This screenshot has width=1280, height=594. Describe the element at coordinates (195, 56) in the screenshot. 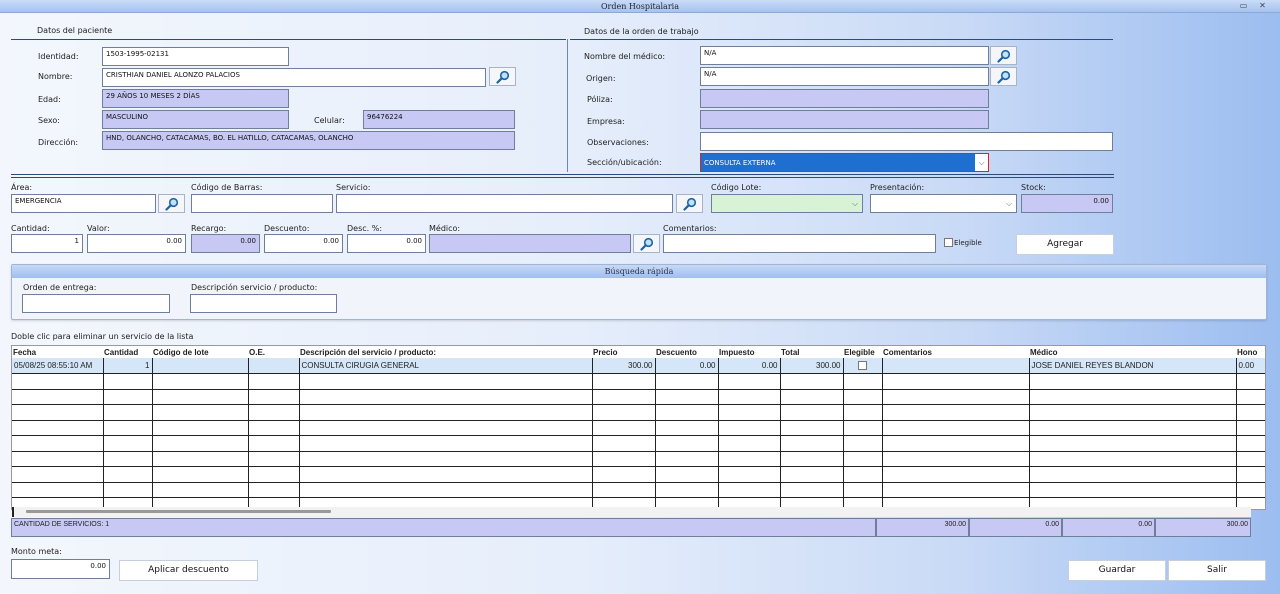

I see `identidad-field: 1503-1995-02131` at that location.